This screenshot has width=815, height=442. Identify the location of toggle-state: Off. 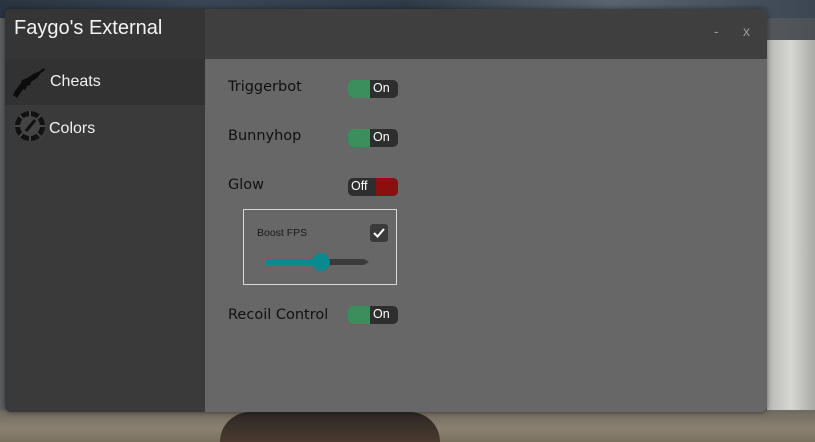
(359, 186).